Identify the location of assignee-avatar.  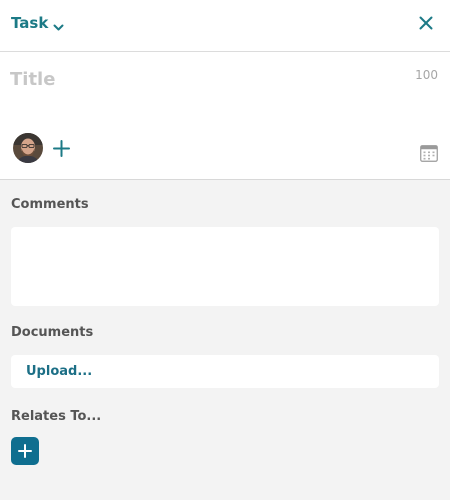
(28, 148).